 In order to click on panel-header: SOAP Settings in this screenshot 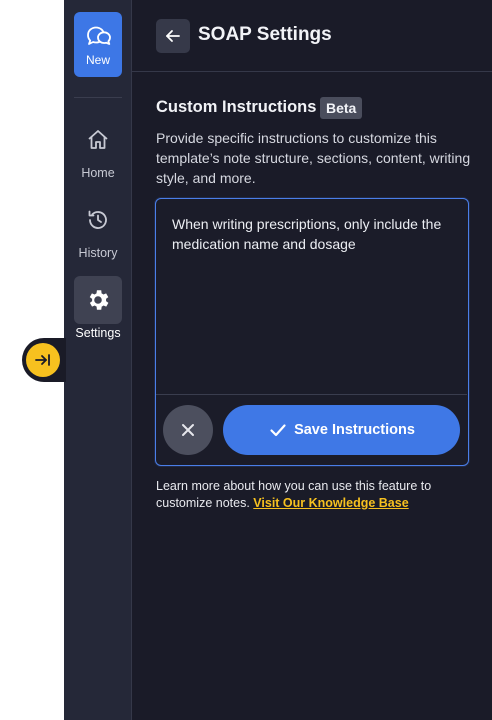, I will do `click(312, 36)`.